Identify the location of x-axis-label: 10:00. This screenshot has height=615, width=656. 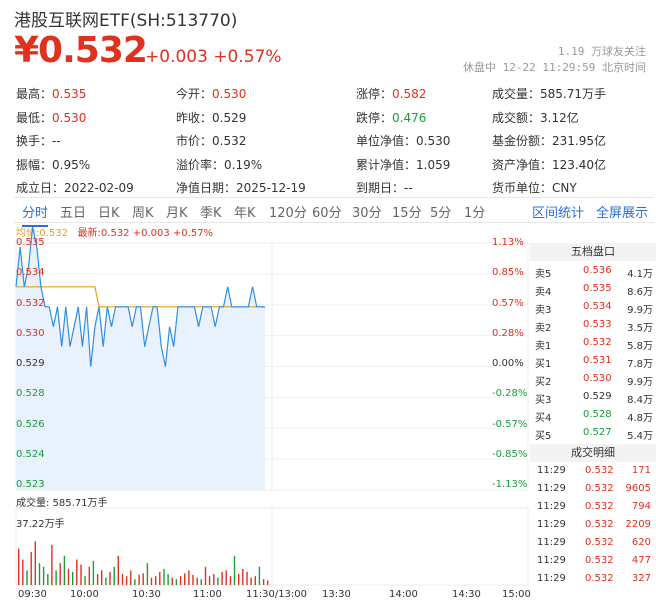
(84, 594).